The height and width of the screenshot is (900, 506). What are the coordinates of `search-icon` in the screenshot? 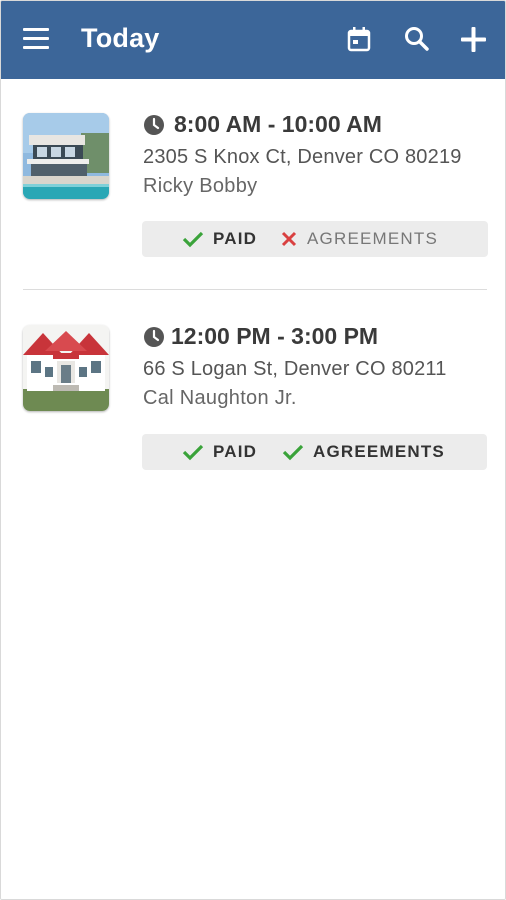 It's located at (417, 39).